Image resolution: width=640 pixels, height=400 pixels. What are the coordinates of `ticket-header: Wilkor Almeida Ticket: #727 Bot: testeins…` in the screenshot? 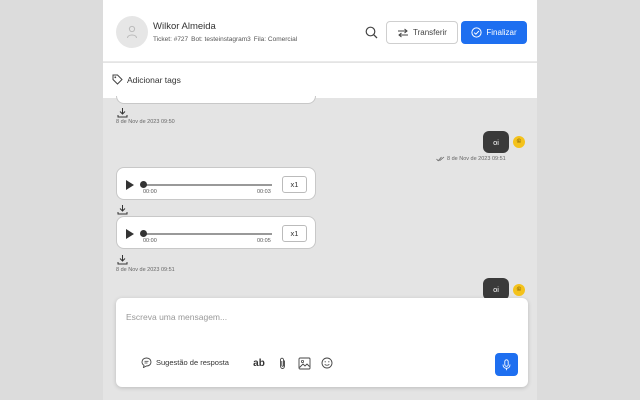 It's located at (320, 31).